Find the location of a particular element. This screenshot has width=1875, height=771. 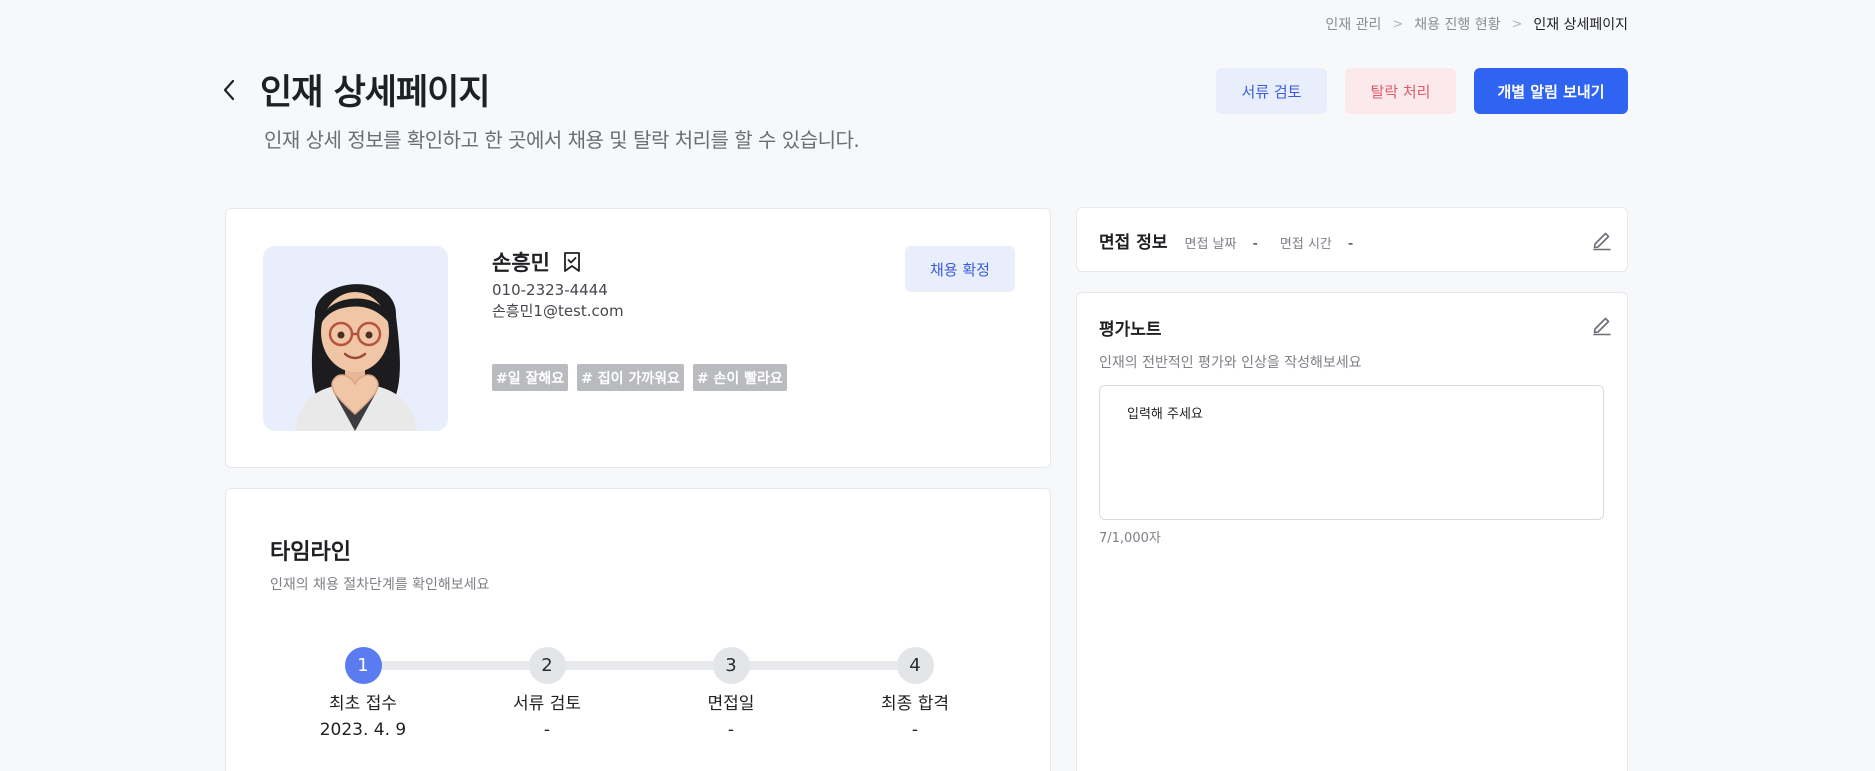

timeline-step: 4 최종 합격 - is located at coordinates (915, 693).